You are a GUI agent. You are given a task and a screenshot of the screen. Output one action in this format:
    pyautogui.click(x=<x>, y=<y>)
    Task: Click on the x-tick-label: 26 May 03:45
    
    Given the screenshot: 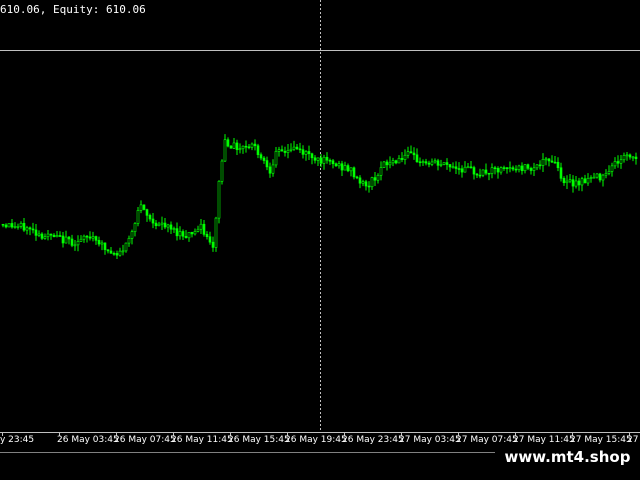 What is the action you would take?
    pyautogui.click(x=88, y=440)
    